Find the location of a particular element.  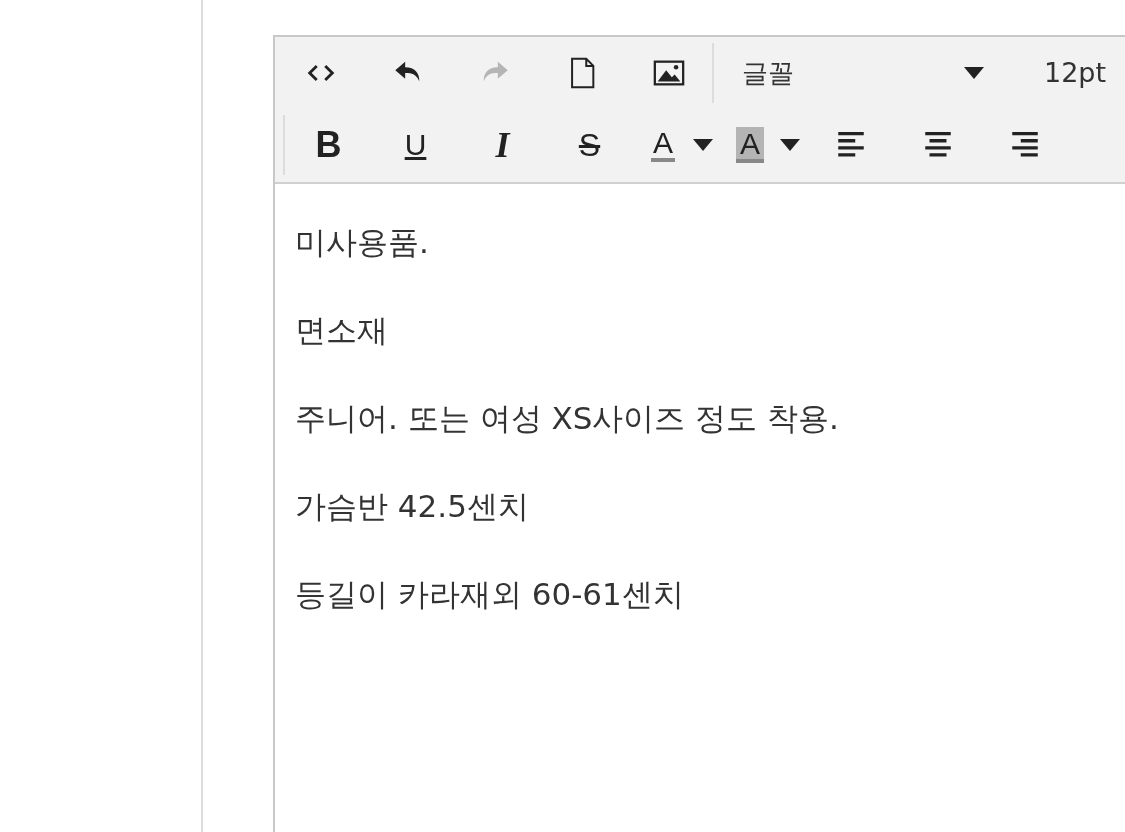

strikethrough-button: S is located at coordinates (589, 145).